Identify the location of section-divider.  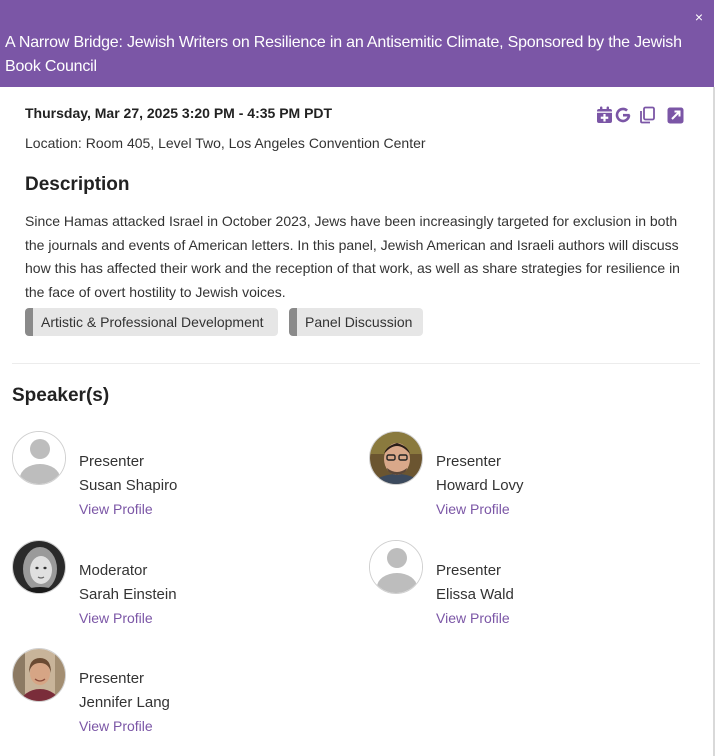
(356, 363).